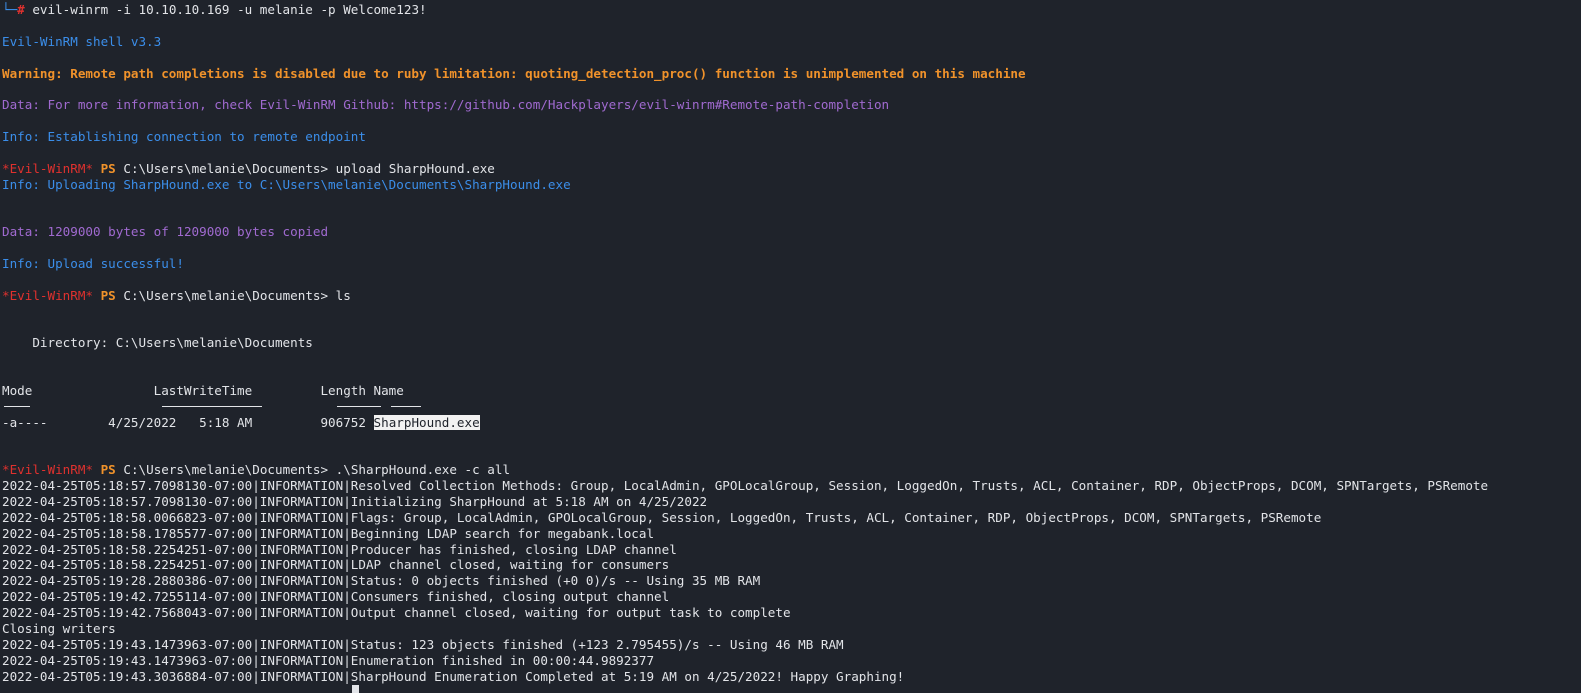 Image resolution: width=1581 pixels, height=693 pixels. What do you see at coordinates (203, 390) in the screenshot?
I see `table-header: Mode LastWriteTime Length Name` at bounding box center [203, 390].